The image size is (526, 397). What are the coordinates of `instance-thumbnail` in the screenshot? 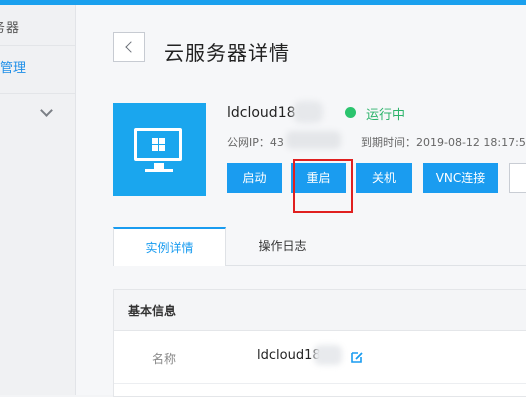 It's located at (159, 149).